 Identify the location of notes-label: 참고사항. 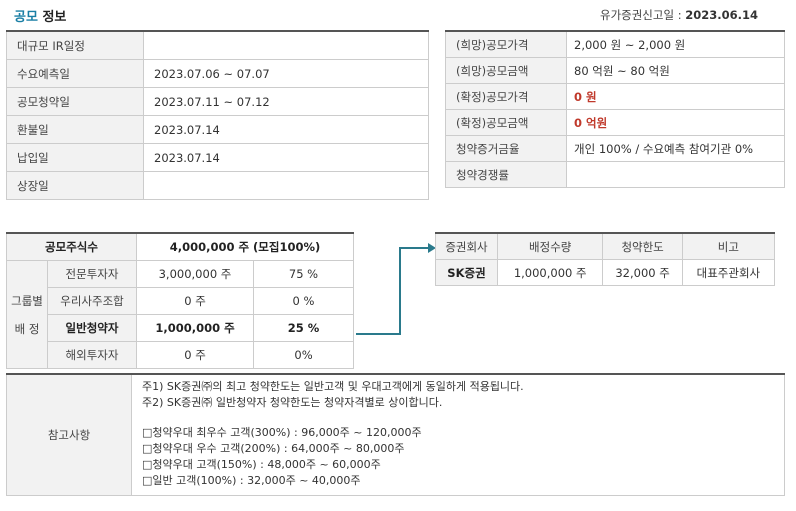
(69, 435).